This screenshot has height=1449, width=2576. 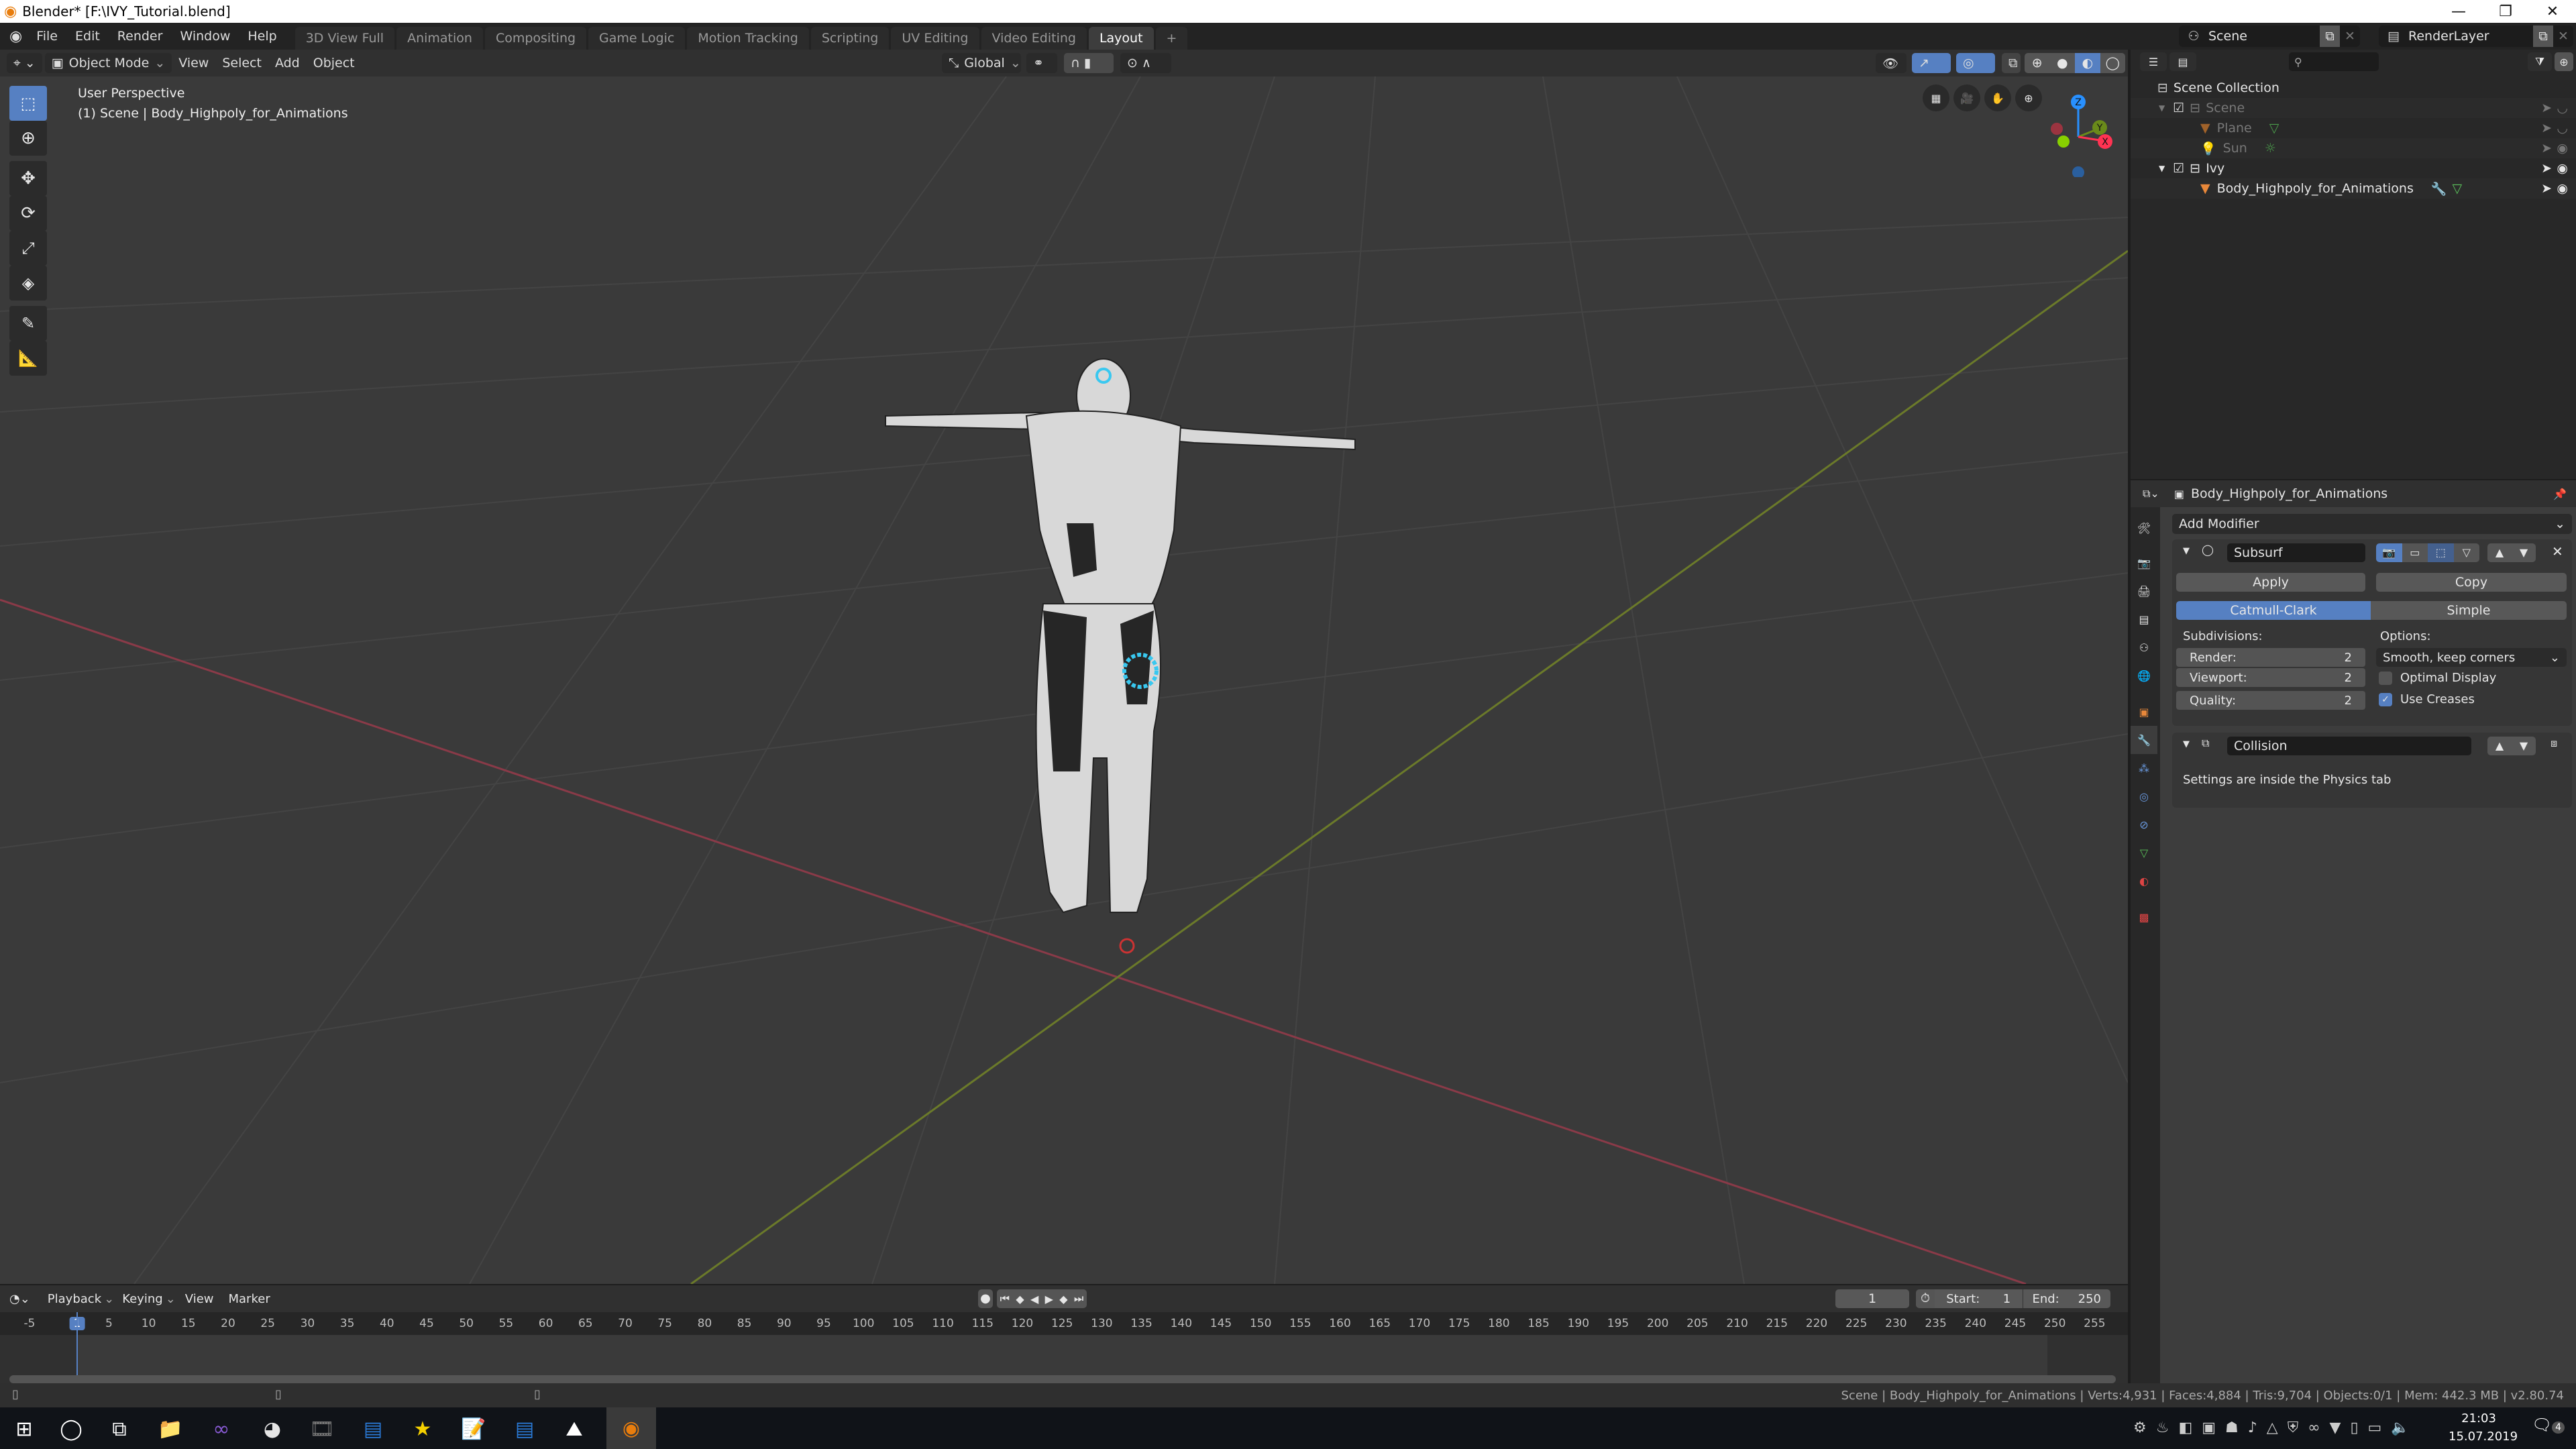 I want to click on scene-selector: ⚇ Scene ⧉ ✕, so click(x=2269, y=36).